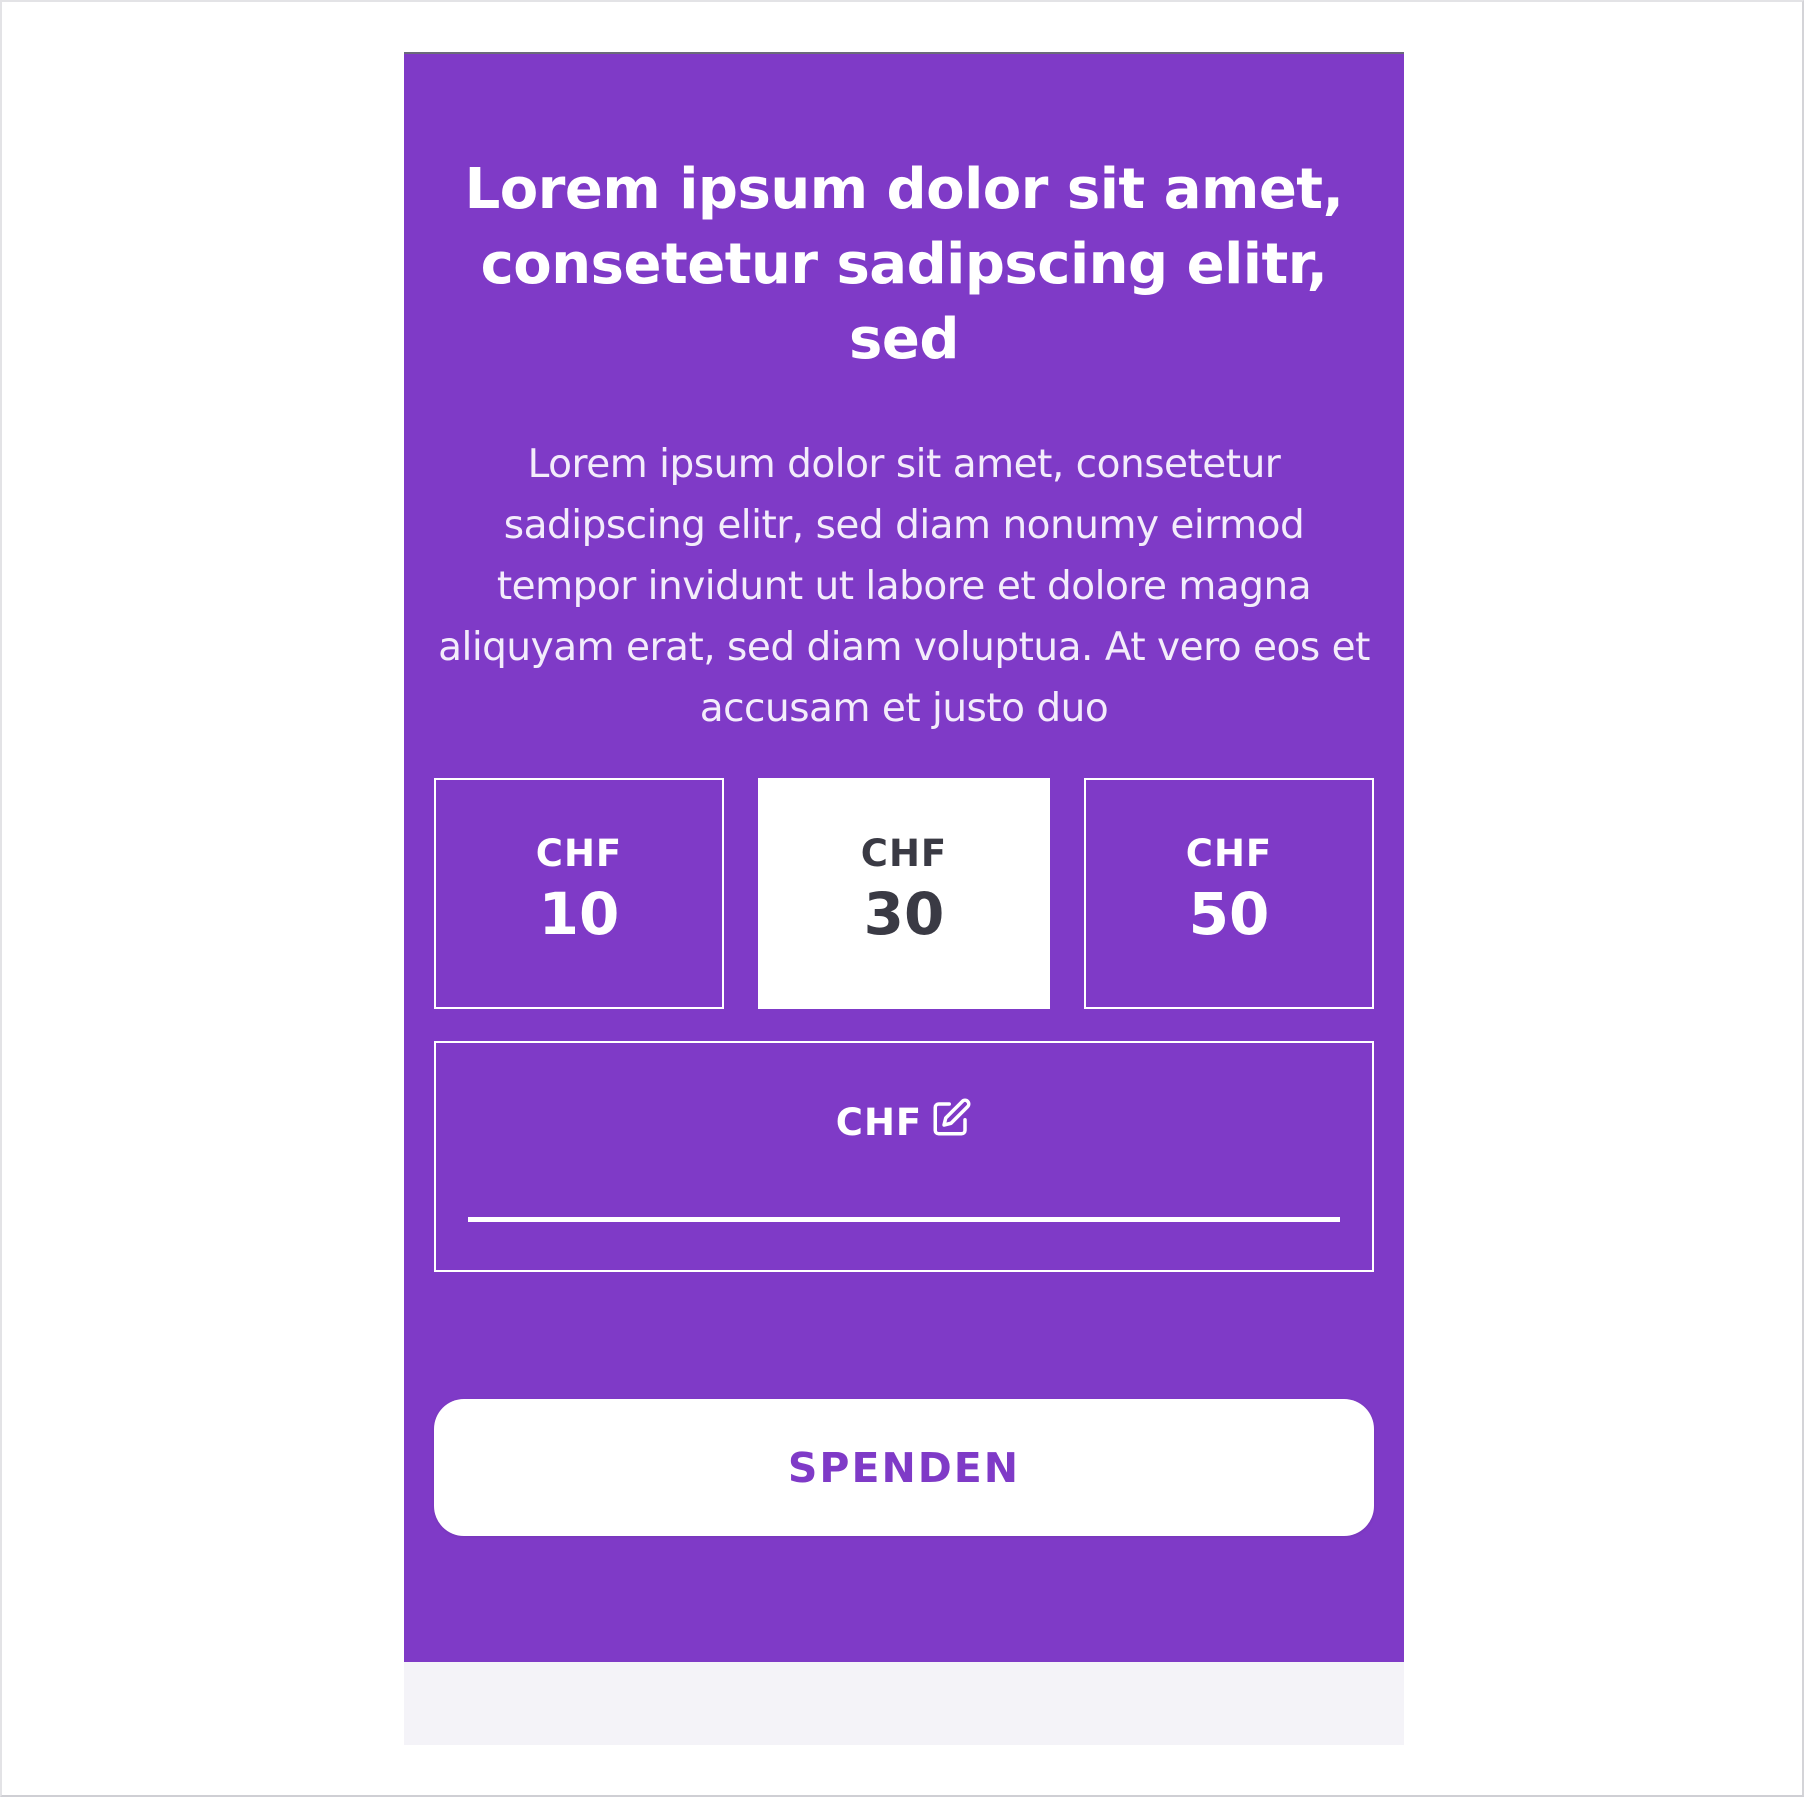 The image size is (1808, 1803). Describe the element at coordinates (579, 914) in the screenshot. I see `amount-value: 10` at that location.